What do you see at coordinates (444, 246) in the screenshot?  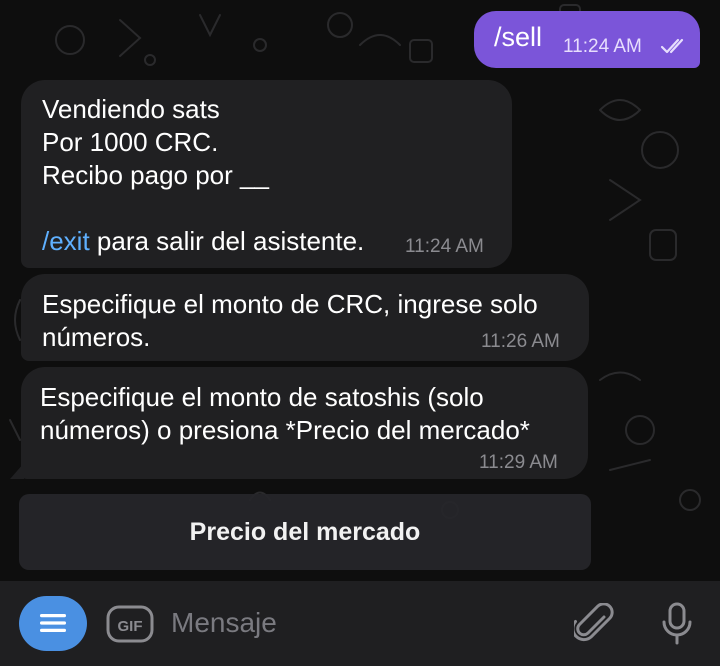 I see `message-time: 11:24 AM` at bounding box center [444, 246].